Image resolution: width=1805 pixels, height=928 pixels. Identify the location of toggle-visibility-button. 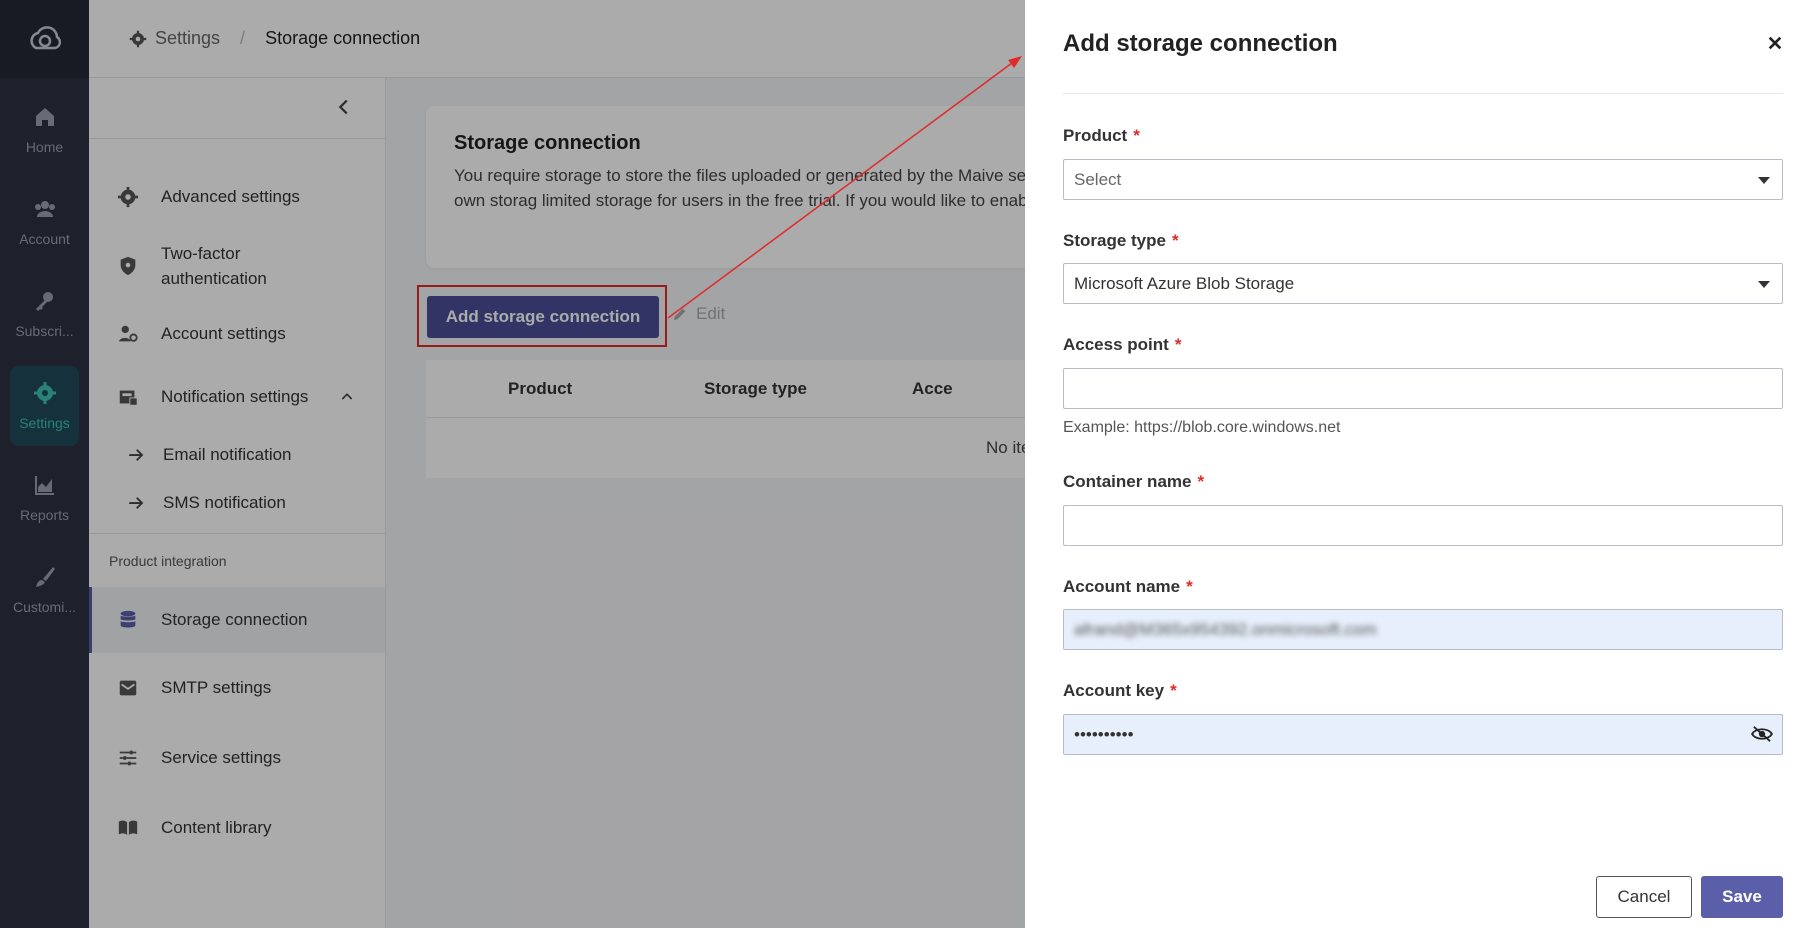
(1762, 735).